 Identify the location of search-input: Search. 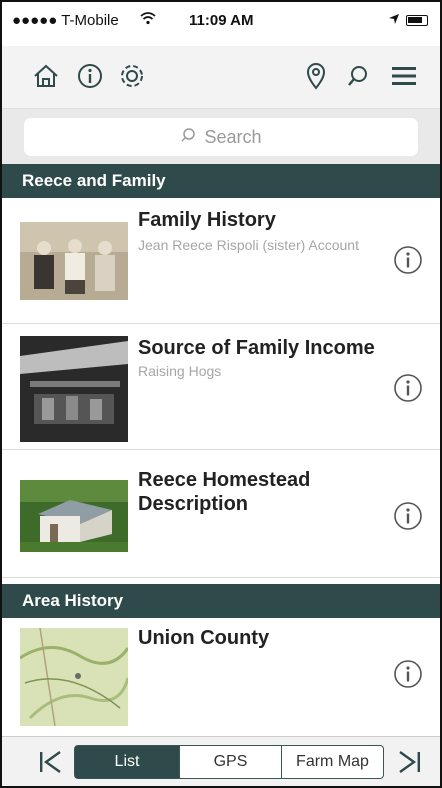
(221, 137).